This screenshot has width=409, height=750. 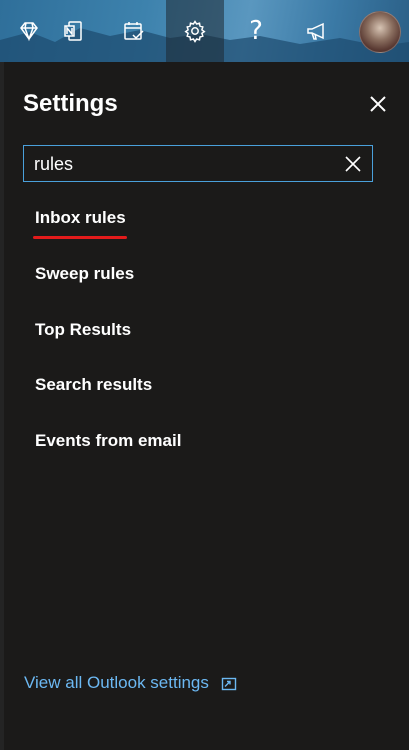 What do you see at coordinates (80, 237) in the screenshot?
I see `red-underline-annotation` at bounding box center [80, 237].